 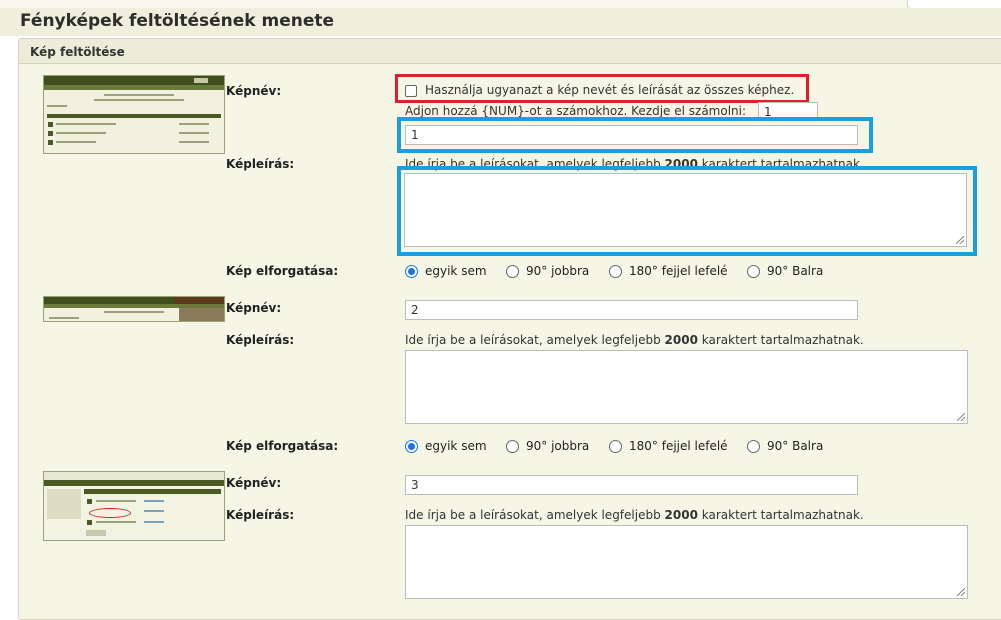 I want to click on image-1-rotation-radio-90-left, so click(x=753, y=271).